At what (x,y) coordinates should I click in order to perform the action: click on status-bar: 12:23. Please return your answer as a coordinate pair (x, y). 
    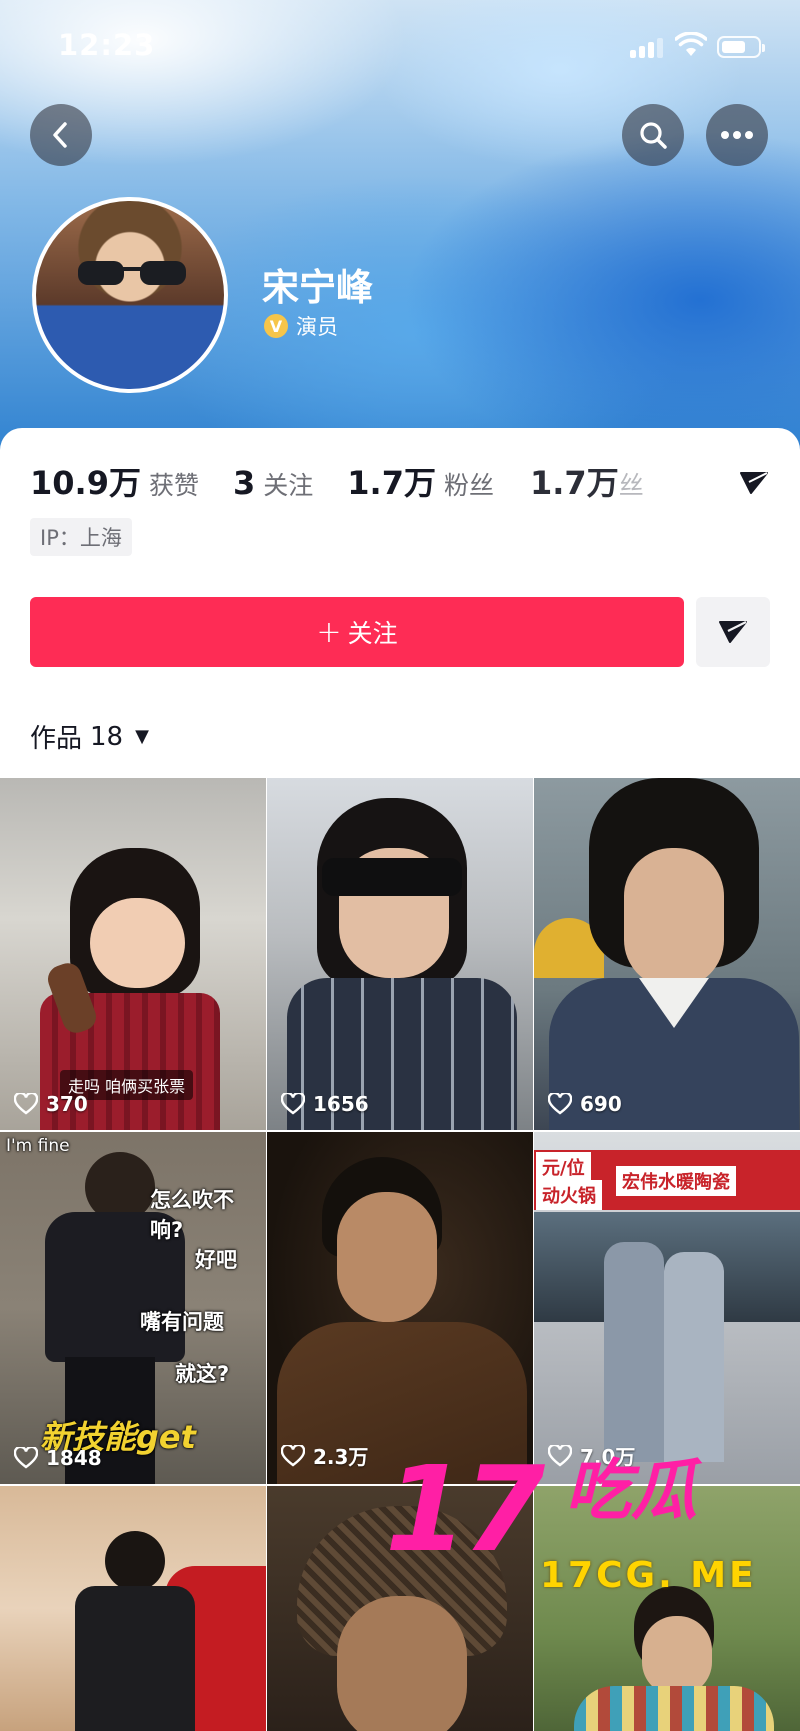
    Looking at the image, I should click on (400, 48).